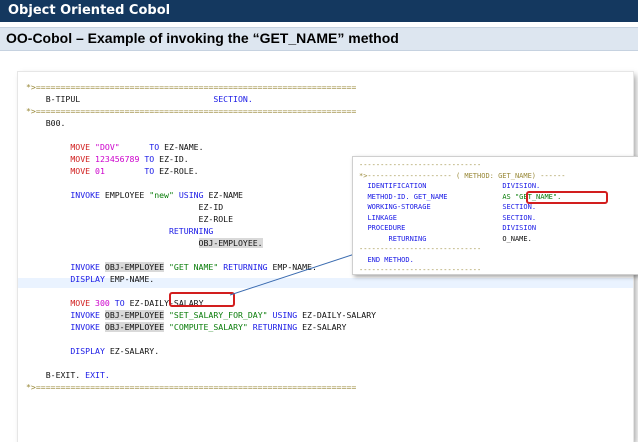 The height and width of the screenshot is (442, 638). What do you see at coordinates (390, 259) in the screenshot?
I see `end-method: END METHOD.` at bounding box center [390, 259].